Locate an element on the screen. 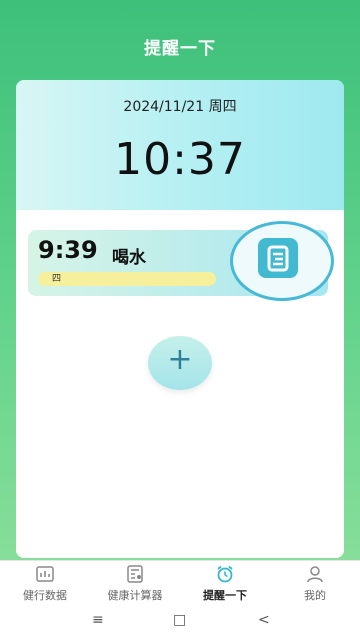 This screenshot has width=360, height=640. home-icon: □ is located at coordinates (179, 620).